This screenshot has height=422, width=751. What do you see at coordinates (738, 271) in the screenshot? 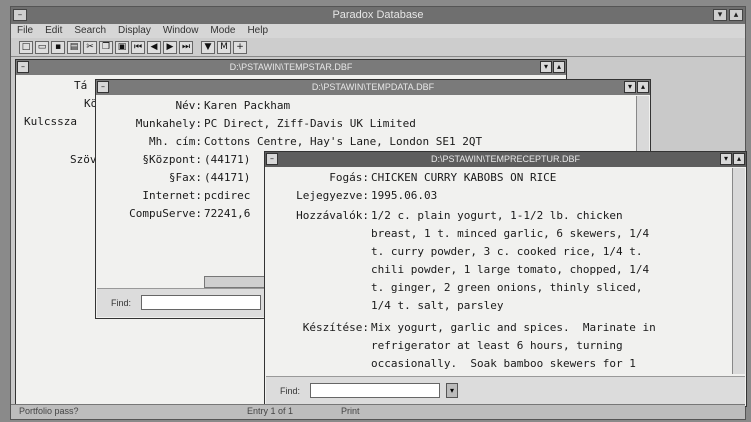
I see `window-3-scrollbar` at bounding box center [738, 271].